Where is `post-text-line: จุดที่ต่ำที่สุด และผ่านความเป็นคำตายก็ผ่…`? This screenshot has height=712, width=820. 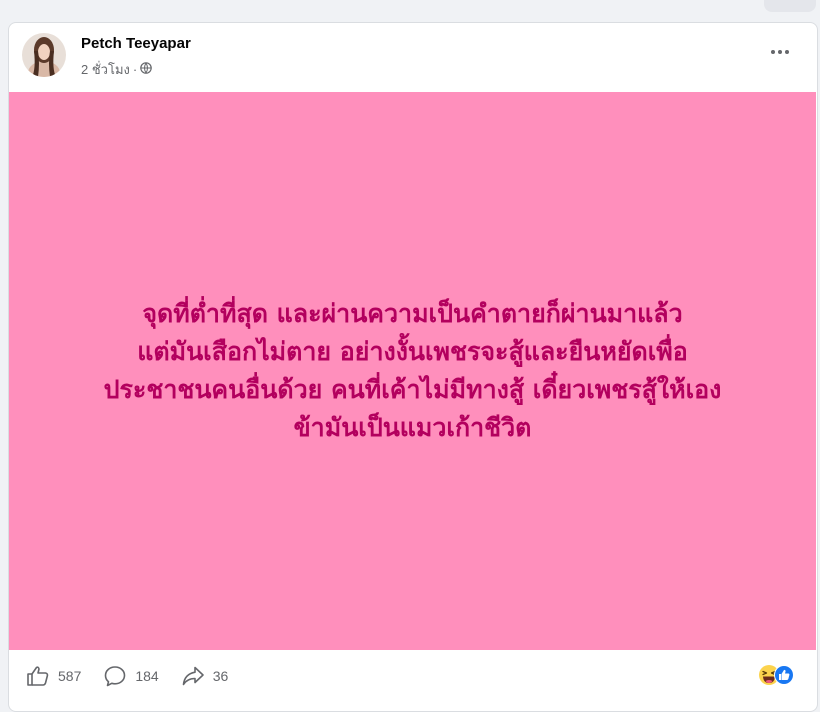
post-text-line: จุดที่ต่ำที่สุด และผ่านความเป็นคำตายก็ผ่… is located at coordinates (412, 313).